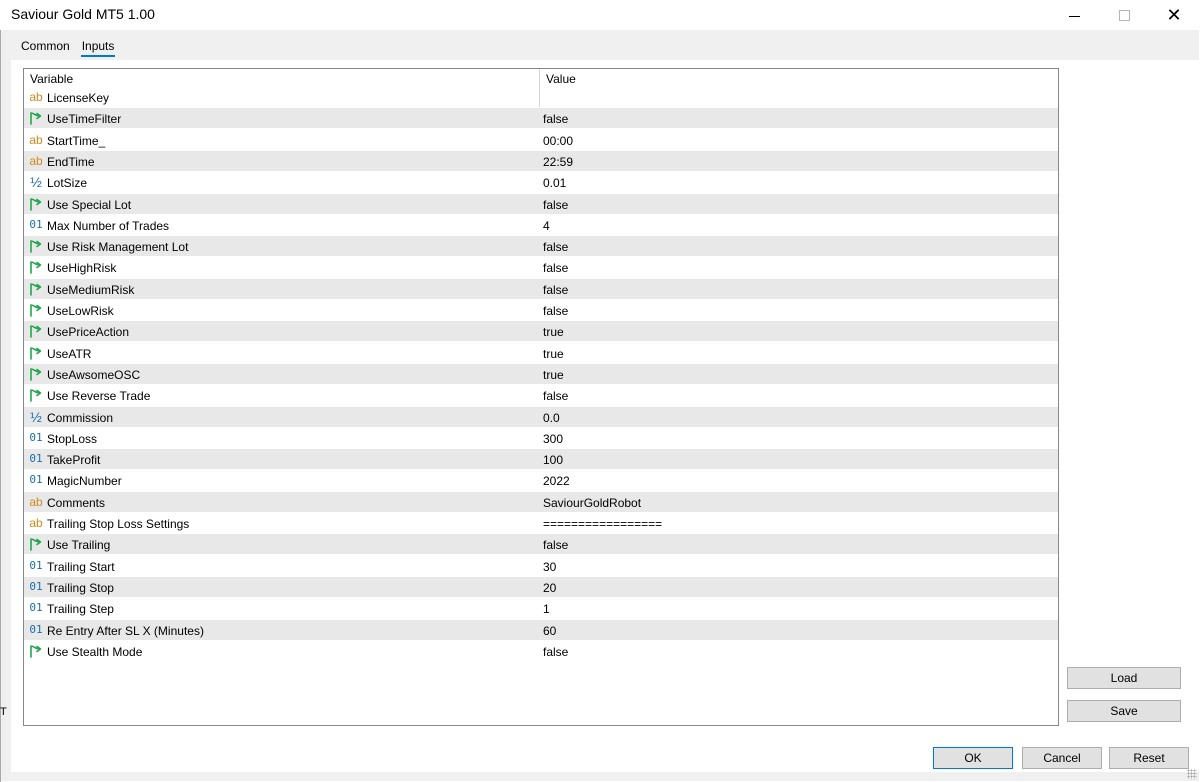  I want to click on variable-name: UseATR, so click(69, 353).